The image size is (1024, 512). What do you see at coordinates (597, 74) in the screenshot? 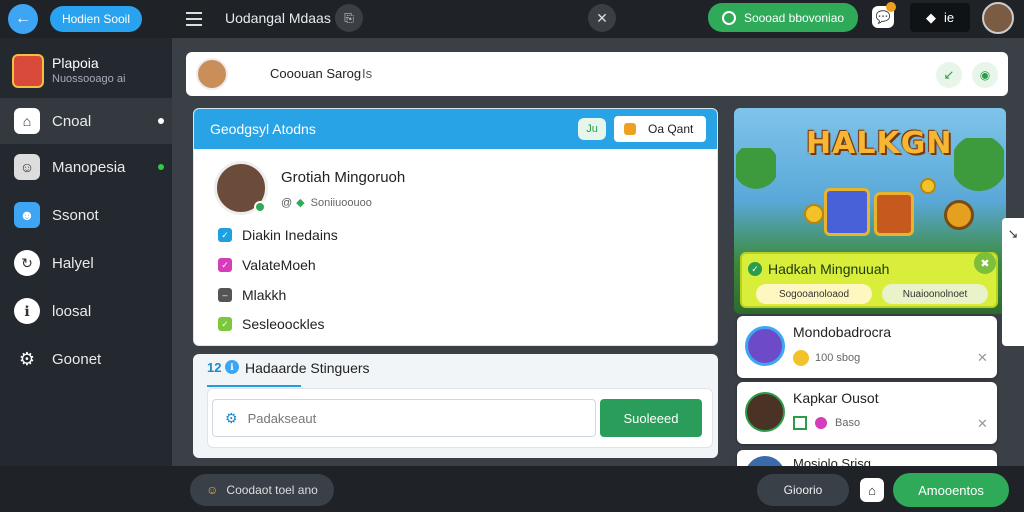
I see `conversation-header: Cooouan Sarog Is ↙ ◉` at bounding box center [597, 74].